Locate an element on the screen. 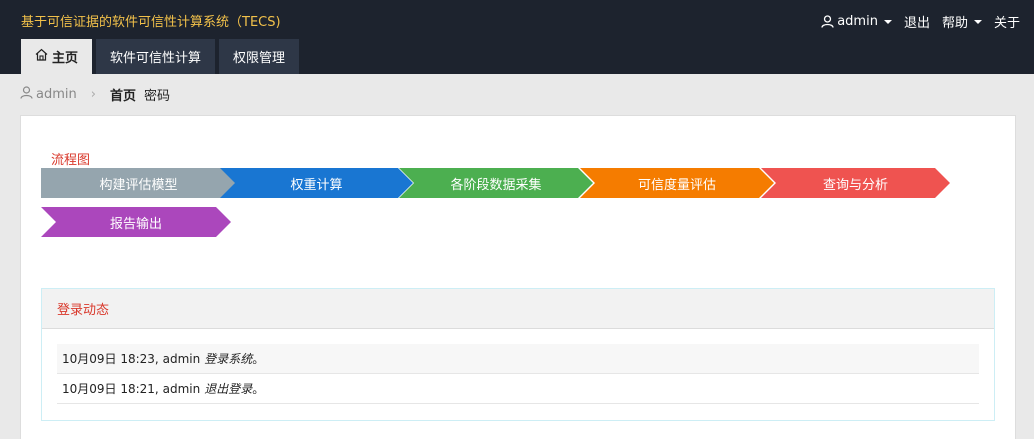 The image size is (1034, 439). about-label: 关于 is located at coordinates (1006, 23).